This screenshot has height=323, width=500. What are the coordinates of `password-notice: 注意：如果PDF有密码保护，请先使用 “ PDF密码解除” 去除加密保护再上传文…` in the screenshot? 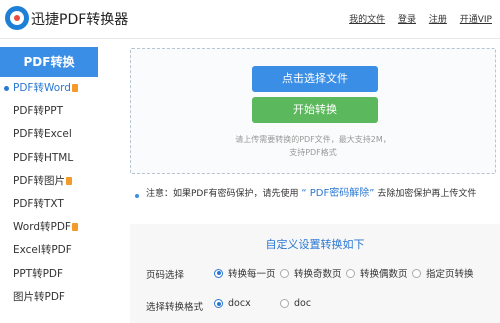 It's located at (321, 194).